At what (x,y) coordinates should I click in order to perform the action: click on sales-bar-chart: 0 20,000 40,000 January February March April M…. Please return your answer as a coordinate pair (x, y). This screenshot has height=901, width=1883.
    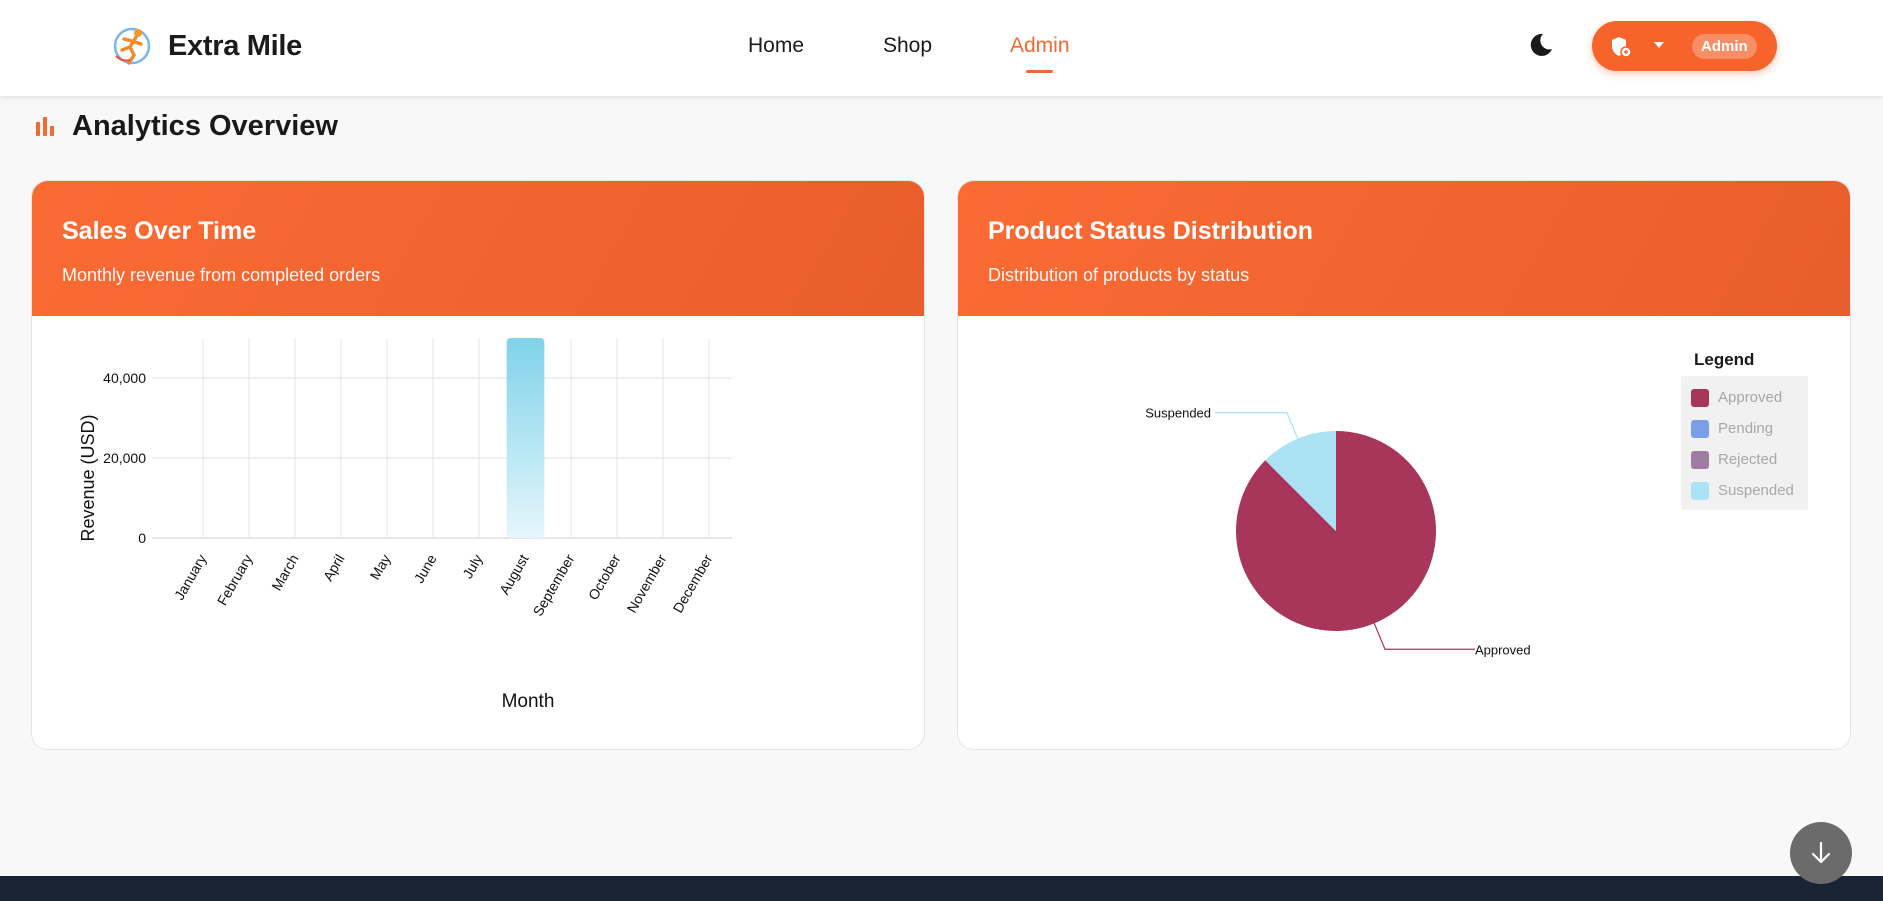
    Looking at the image, I should click on (405, 525).